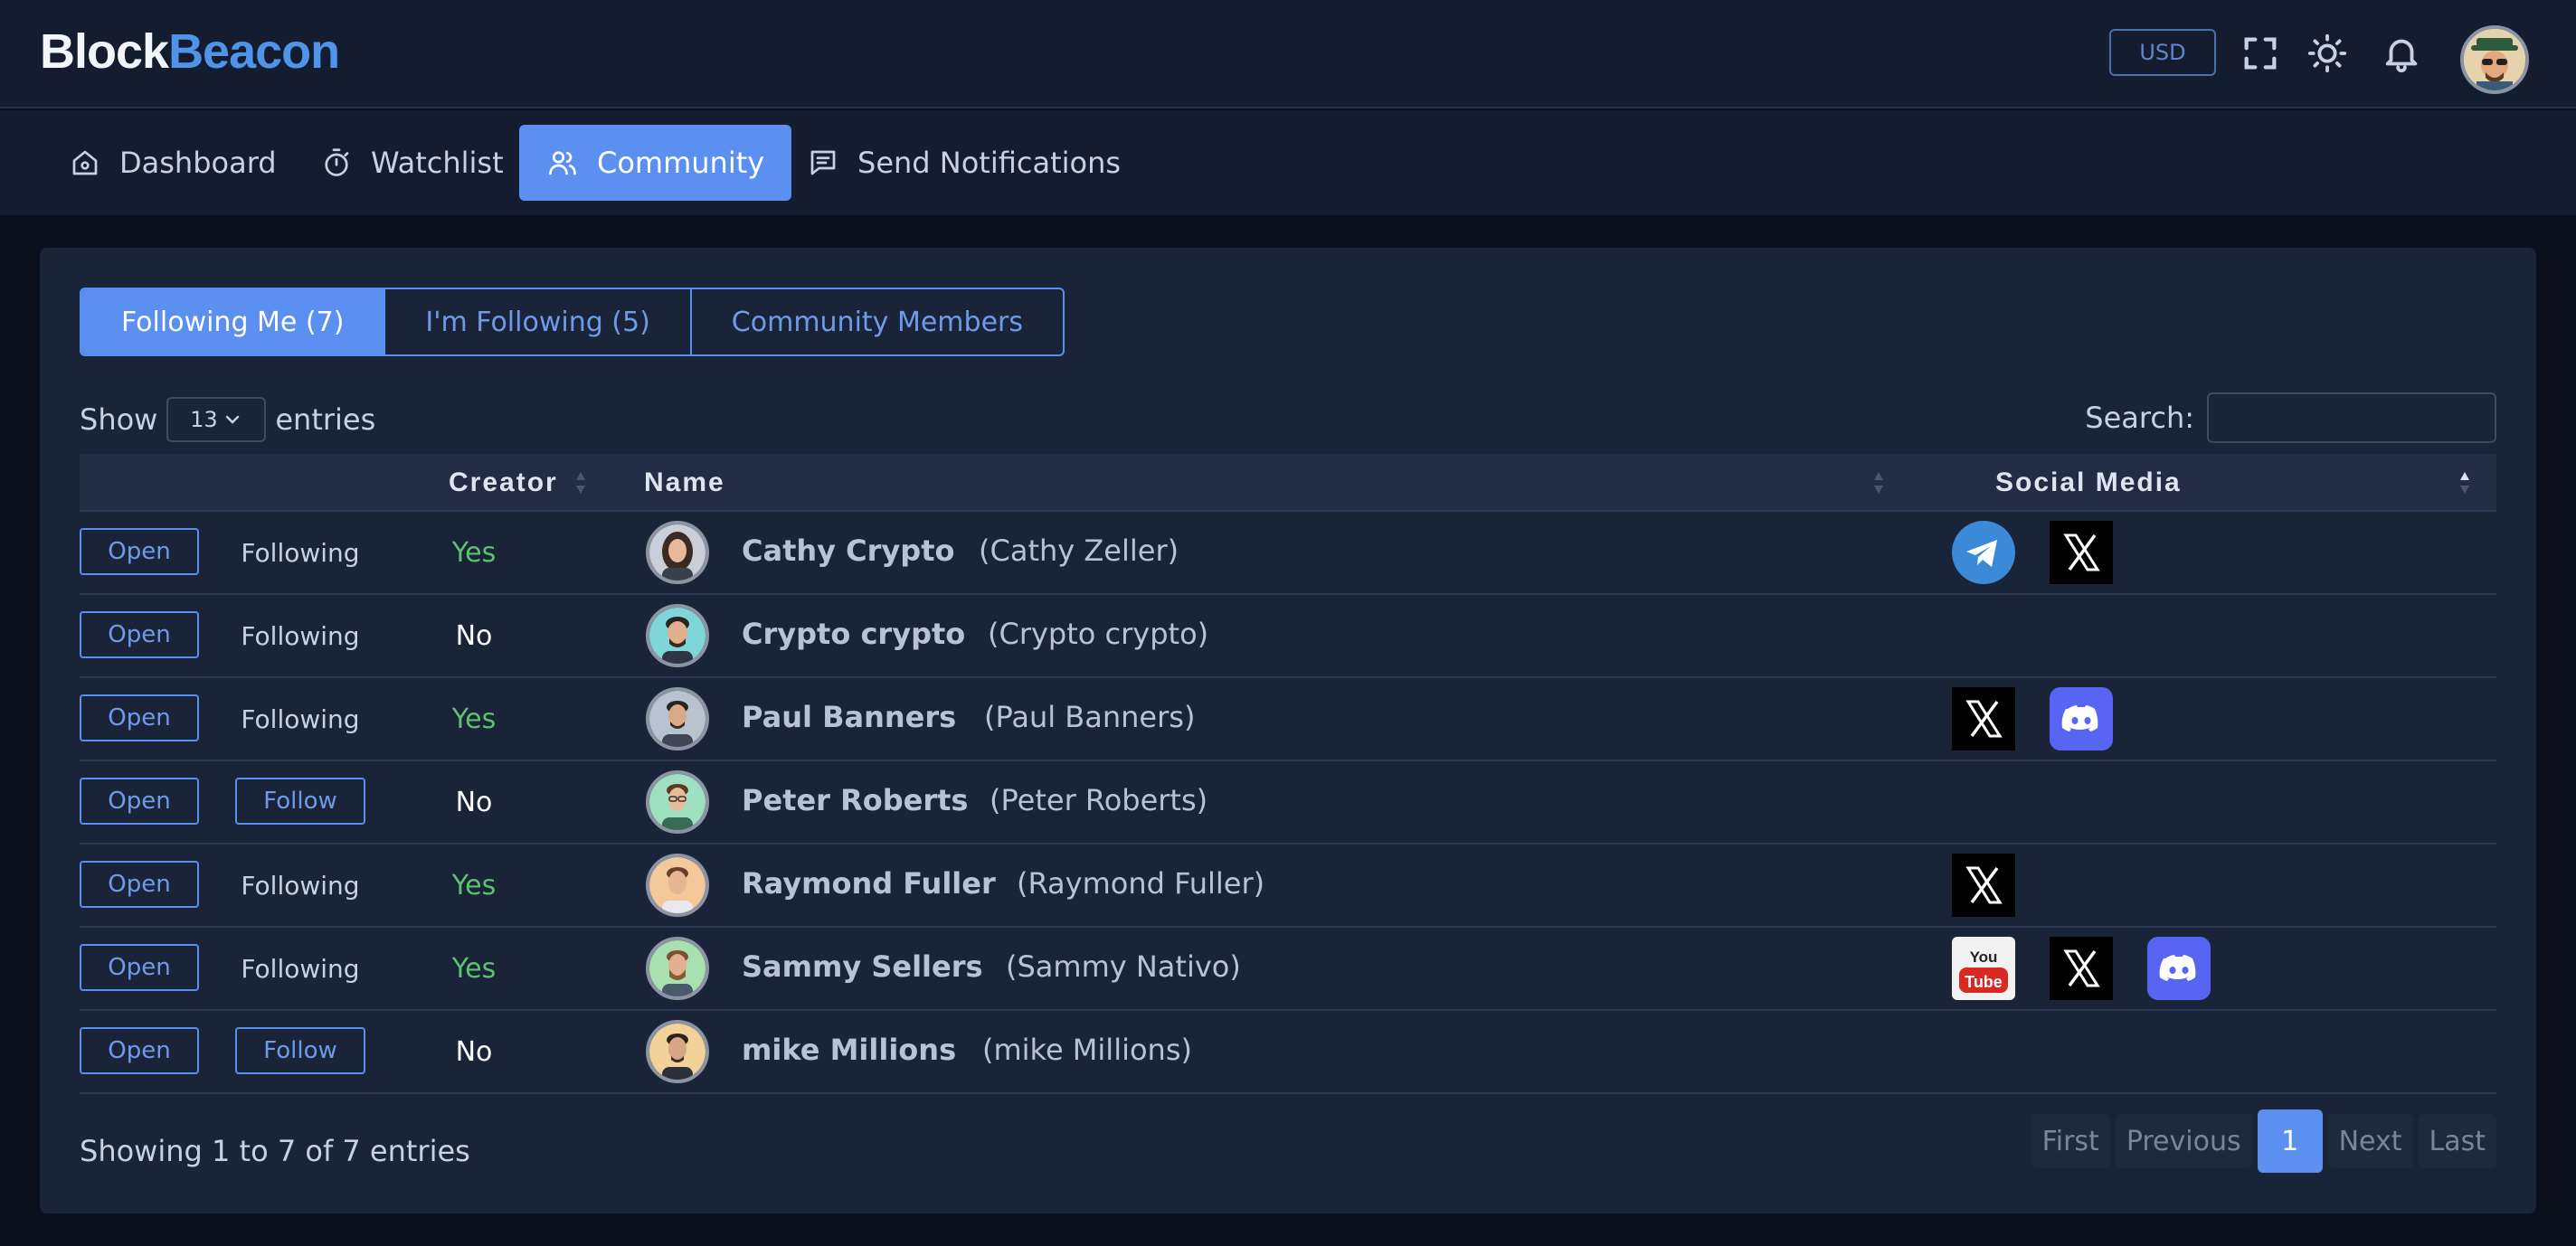 The height and width of the screenshot is (1246, 2576). What do you see at coordinates (504, 482) in the screenshot?
I see `column-header-creator-label: Creator` at bounding box center [504, 482].